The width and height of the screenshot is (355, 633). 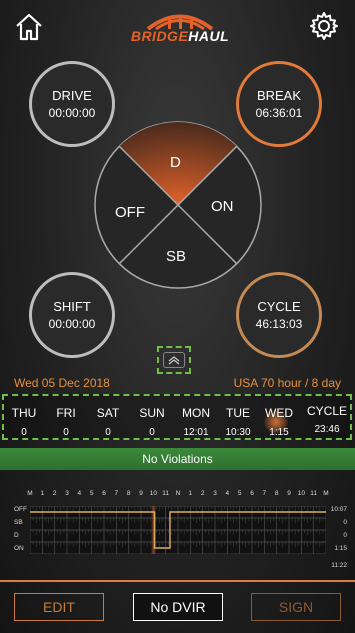 What do you see at coordinates (279, 306) in the screenshot?
I see `cycle-label: CYCLE` at bounding box center [279, 306].